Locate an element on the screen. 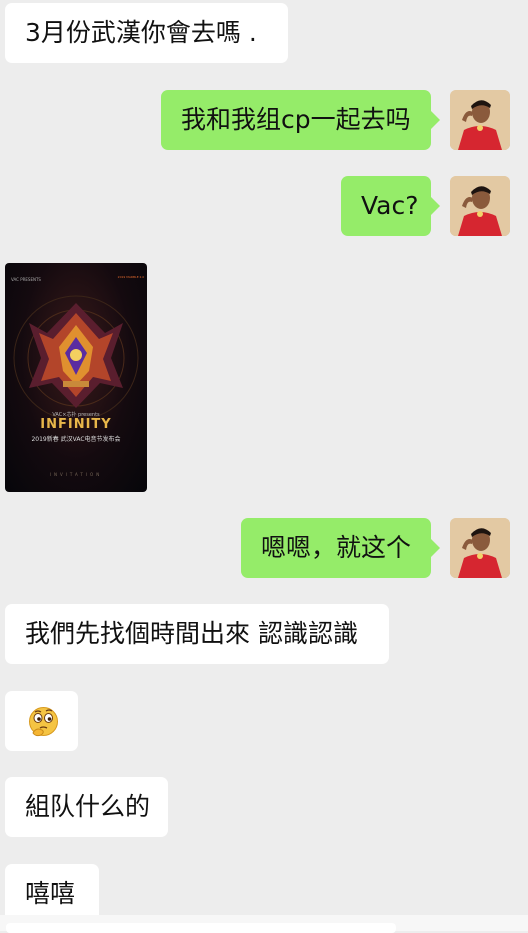 This screenshot has width=528, height=933. poster-title: INFINITY is located at coordinates (76, 424).